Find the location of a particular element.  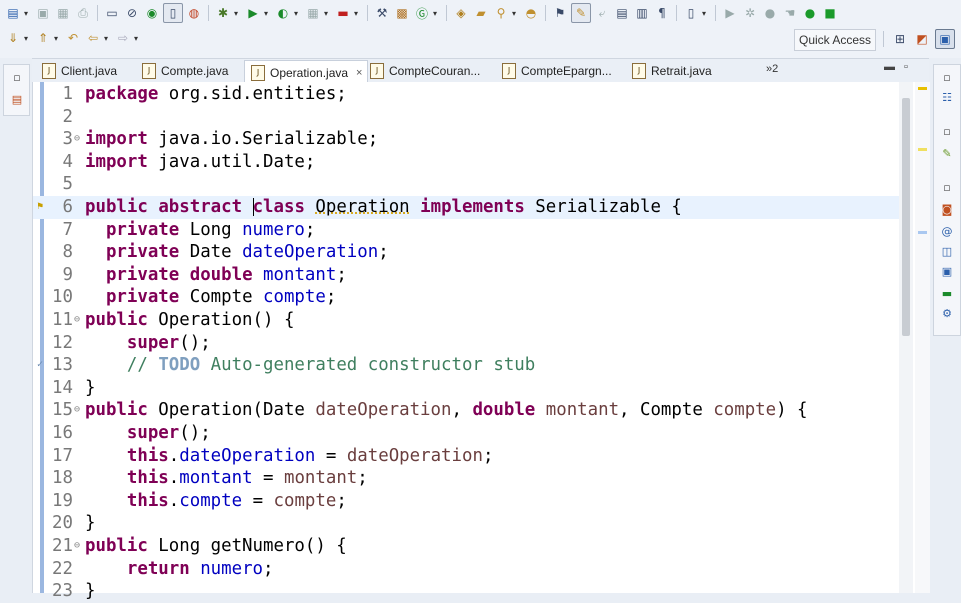

package-explorer-icon: ▤ is located at coordinates (17, 99).